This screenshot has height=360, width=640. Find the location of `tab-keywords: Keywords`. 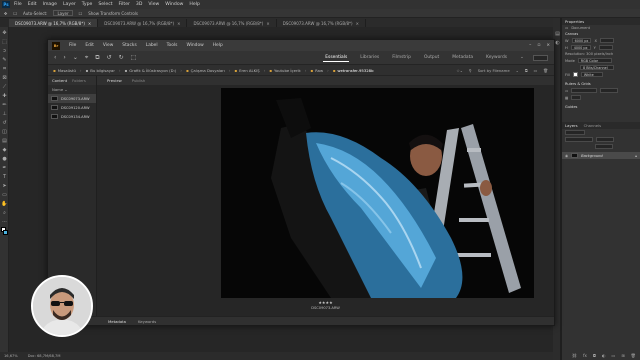

tab-keywords: Keywords is located at coordinates (147, 321).